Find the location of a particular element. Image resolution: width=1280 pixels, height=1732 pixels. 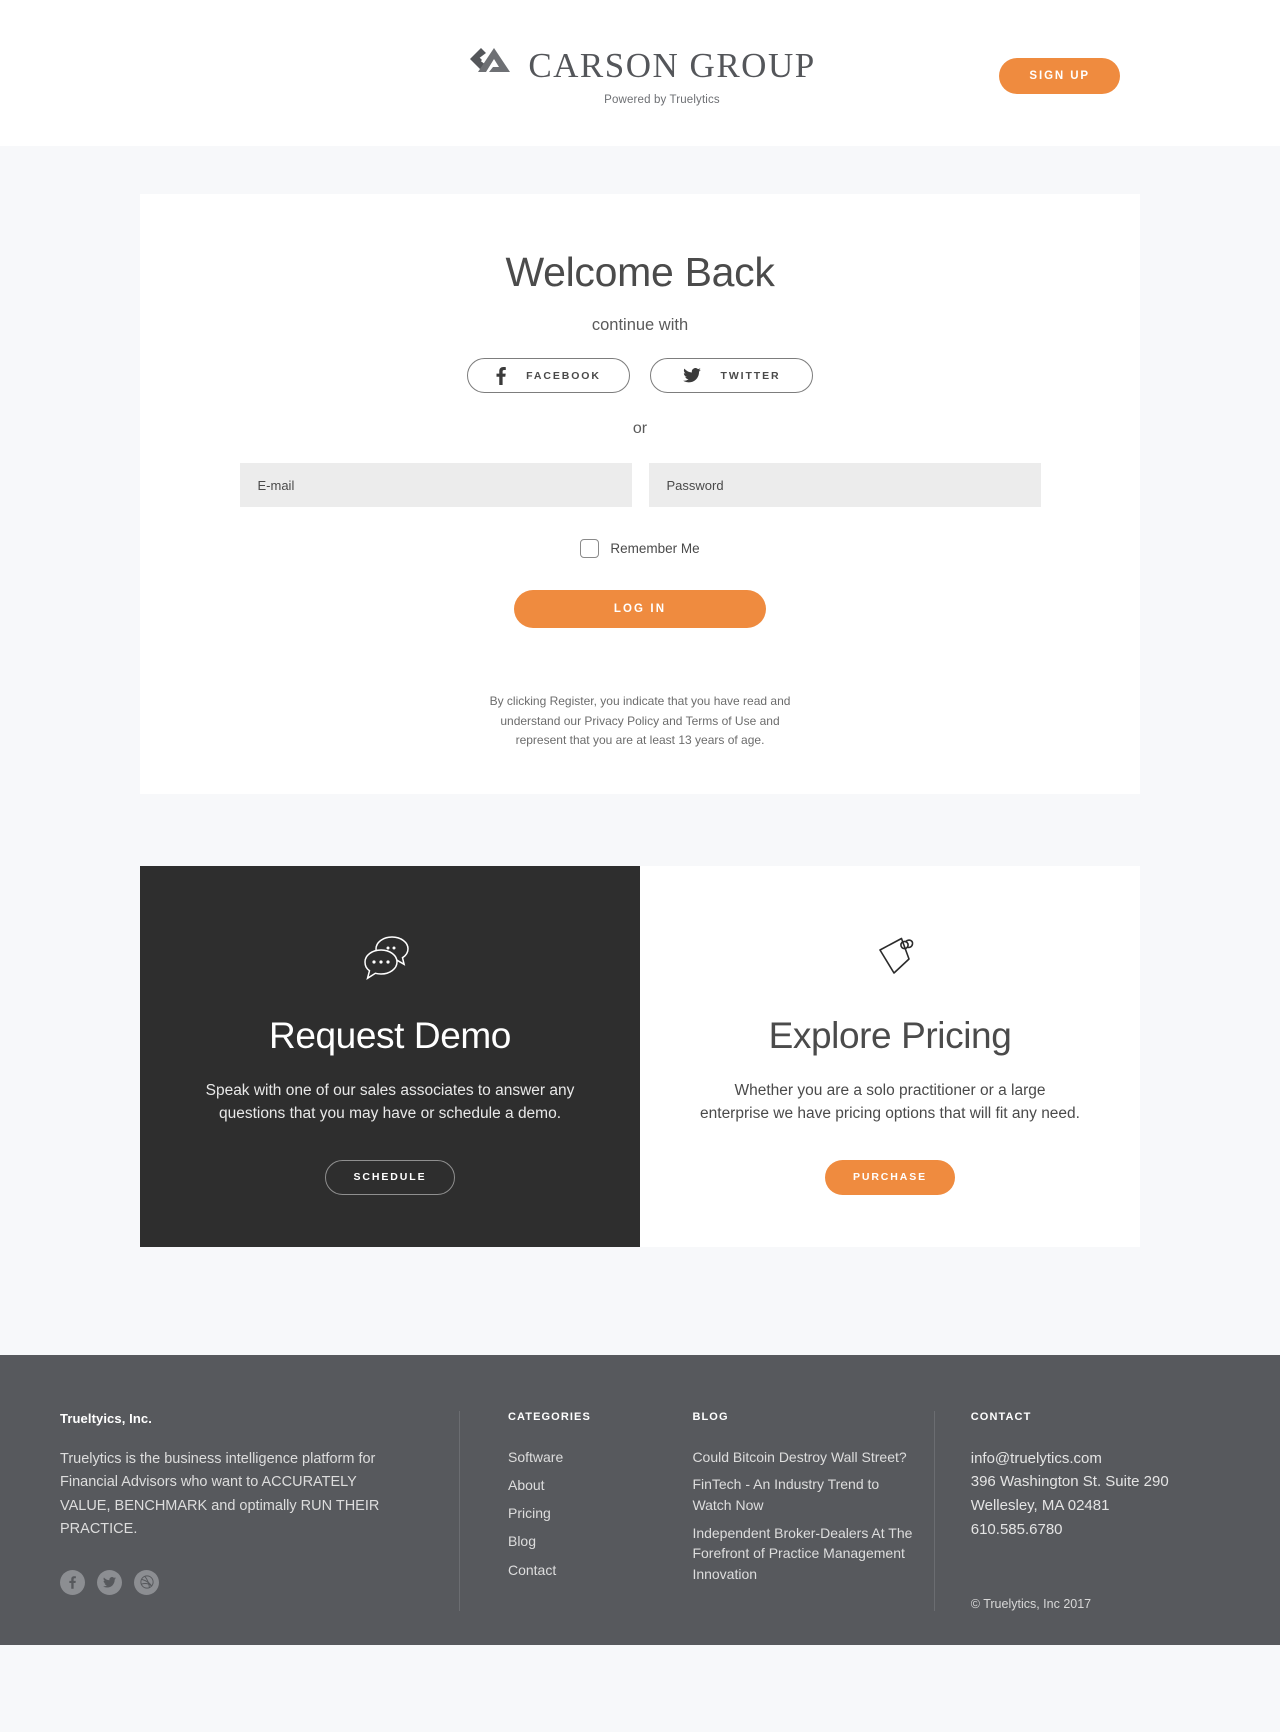

remember-me-row: Remember Me is located at coordinates (640, 549).